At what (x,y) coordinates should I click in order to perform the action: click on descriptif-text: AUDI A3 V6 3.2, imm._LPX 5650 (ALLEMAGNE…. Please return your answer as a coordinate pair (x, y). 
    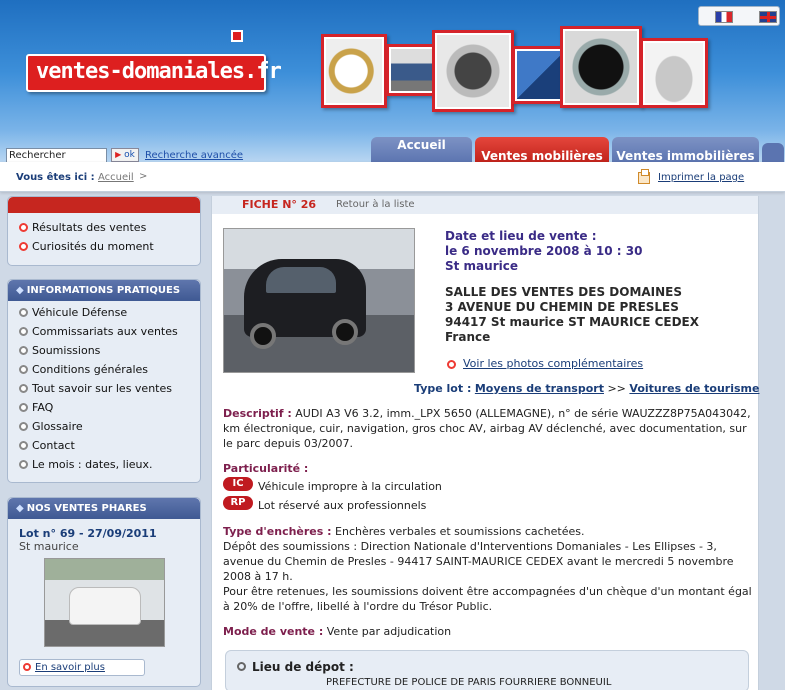
    Looking at the image, I should click on (487, 428).